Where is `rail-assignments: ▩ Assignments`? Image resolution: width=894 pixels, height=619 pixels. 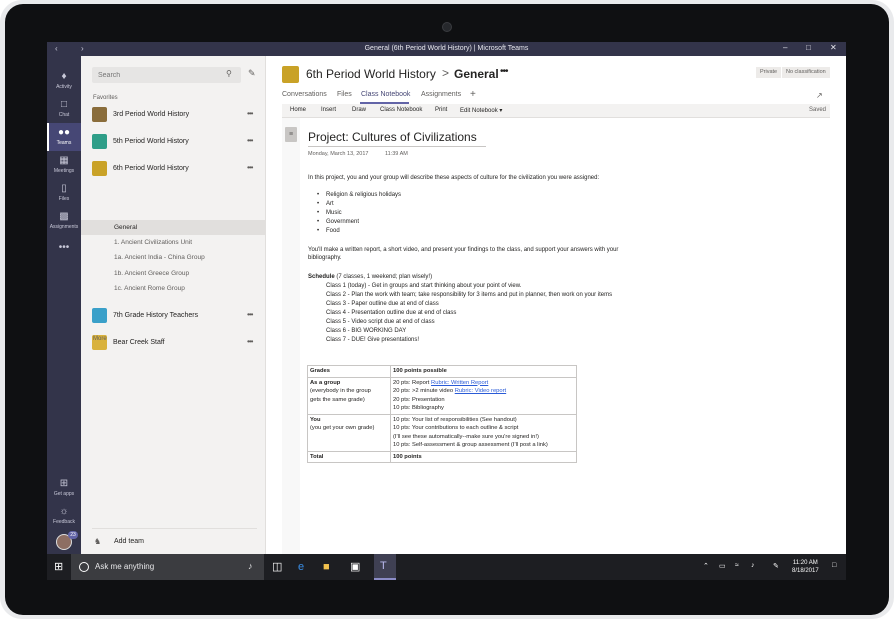
rail-assignments: ▩ Assignments is located at coordinates (64, 221).